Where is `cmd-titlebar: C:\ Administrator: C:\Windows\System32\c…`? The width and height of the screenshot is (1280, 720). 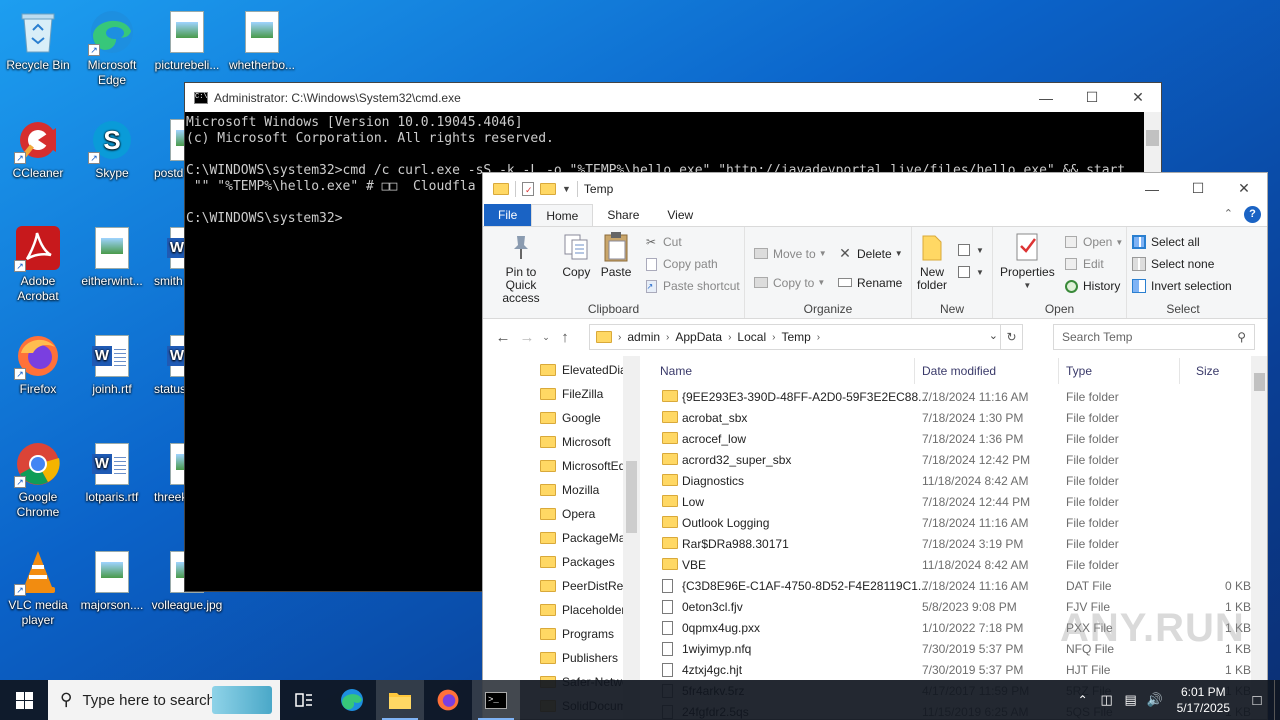 cmd-titlebar: C:\ Administrator: C:\Windows\System32\c… is located at coordinates (673, 97).